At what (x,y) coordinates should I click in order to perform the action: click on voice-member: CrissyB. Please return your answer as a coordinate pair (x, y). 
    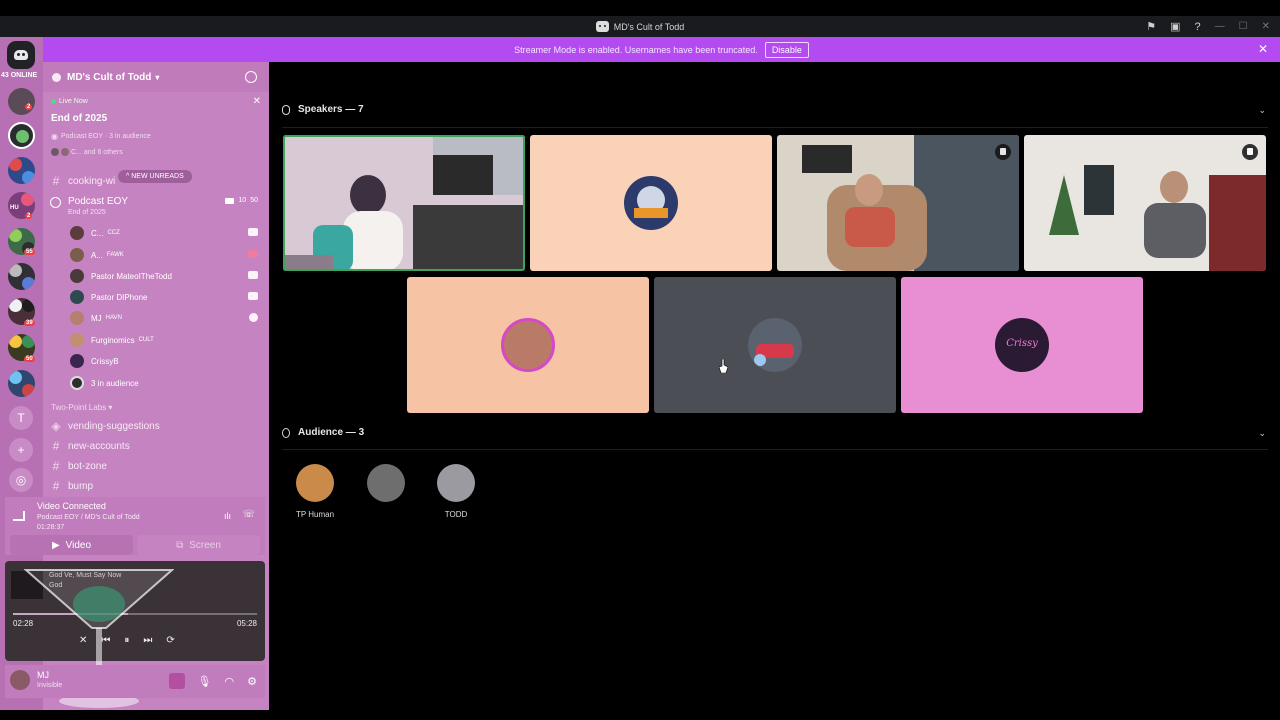
    Looking at the image, I should click on (165, 361).